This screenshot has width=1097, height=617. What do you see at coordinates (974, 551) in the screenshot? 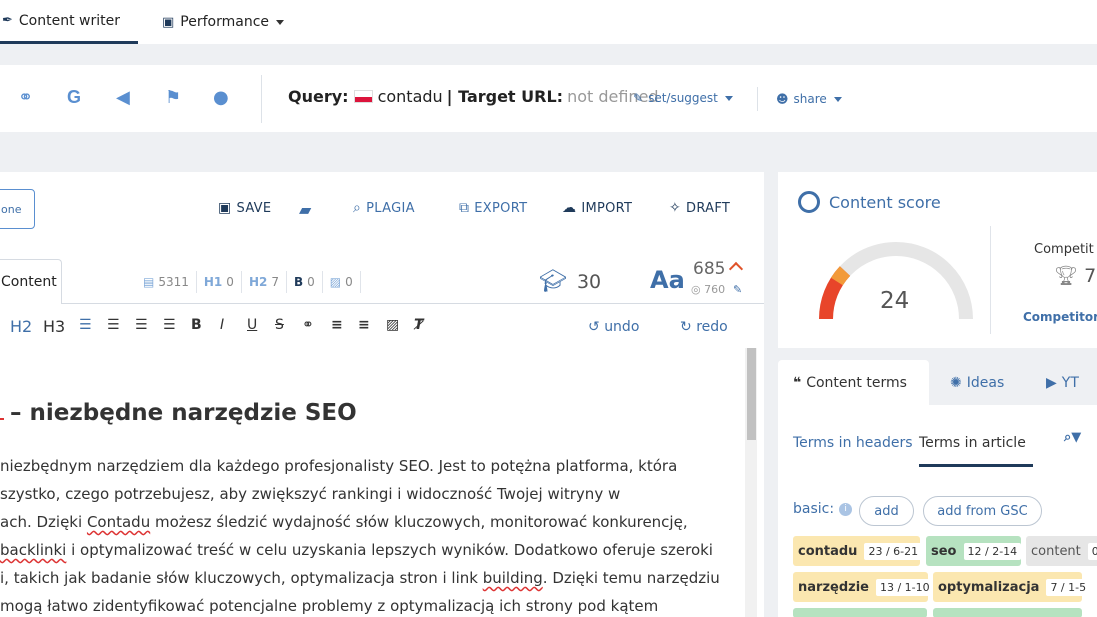
I see `term-chip: seo 12 / 2-14` at bounding box center [974, 551].